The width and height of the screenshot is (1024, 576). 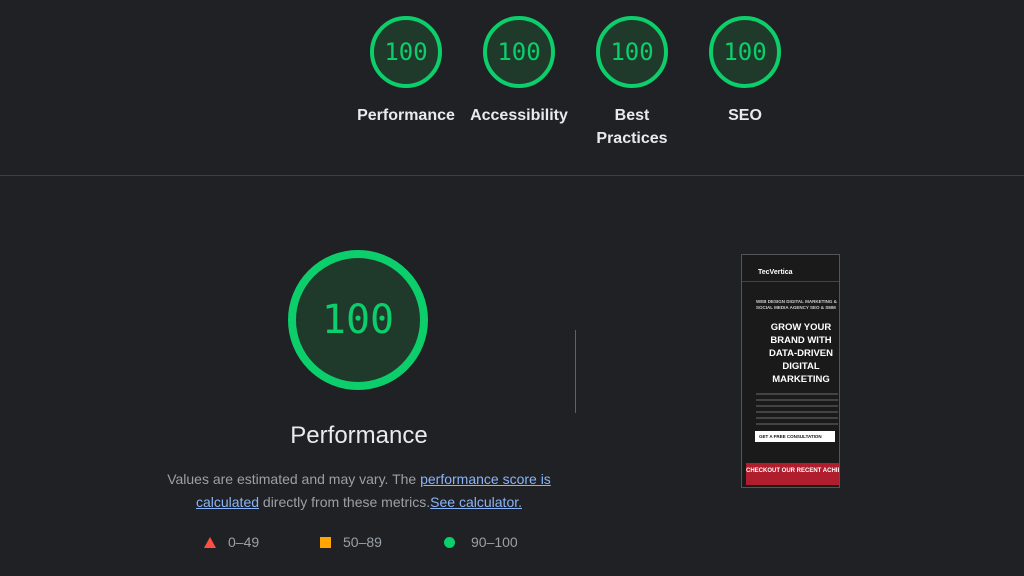 What do you see at coordinates (519, 115) in the screenshot?
I see `gauge-label: Accessibility` at bounding box center [519, 115].